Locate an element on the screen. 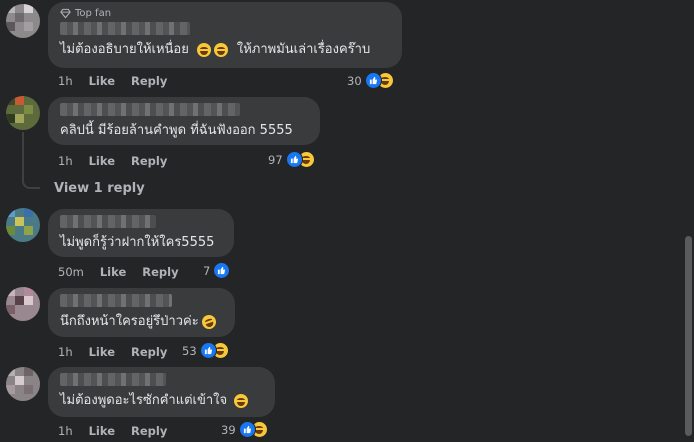  thread-connector is located at coordinates (31, 160).